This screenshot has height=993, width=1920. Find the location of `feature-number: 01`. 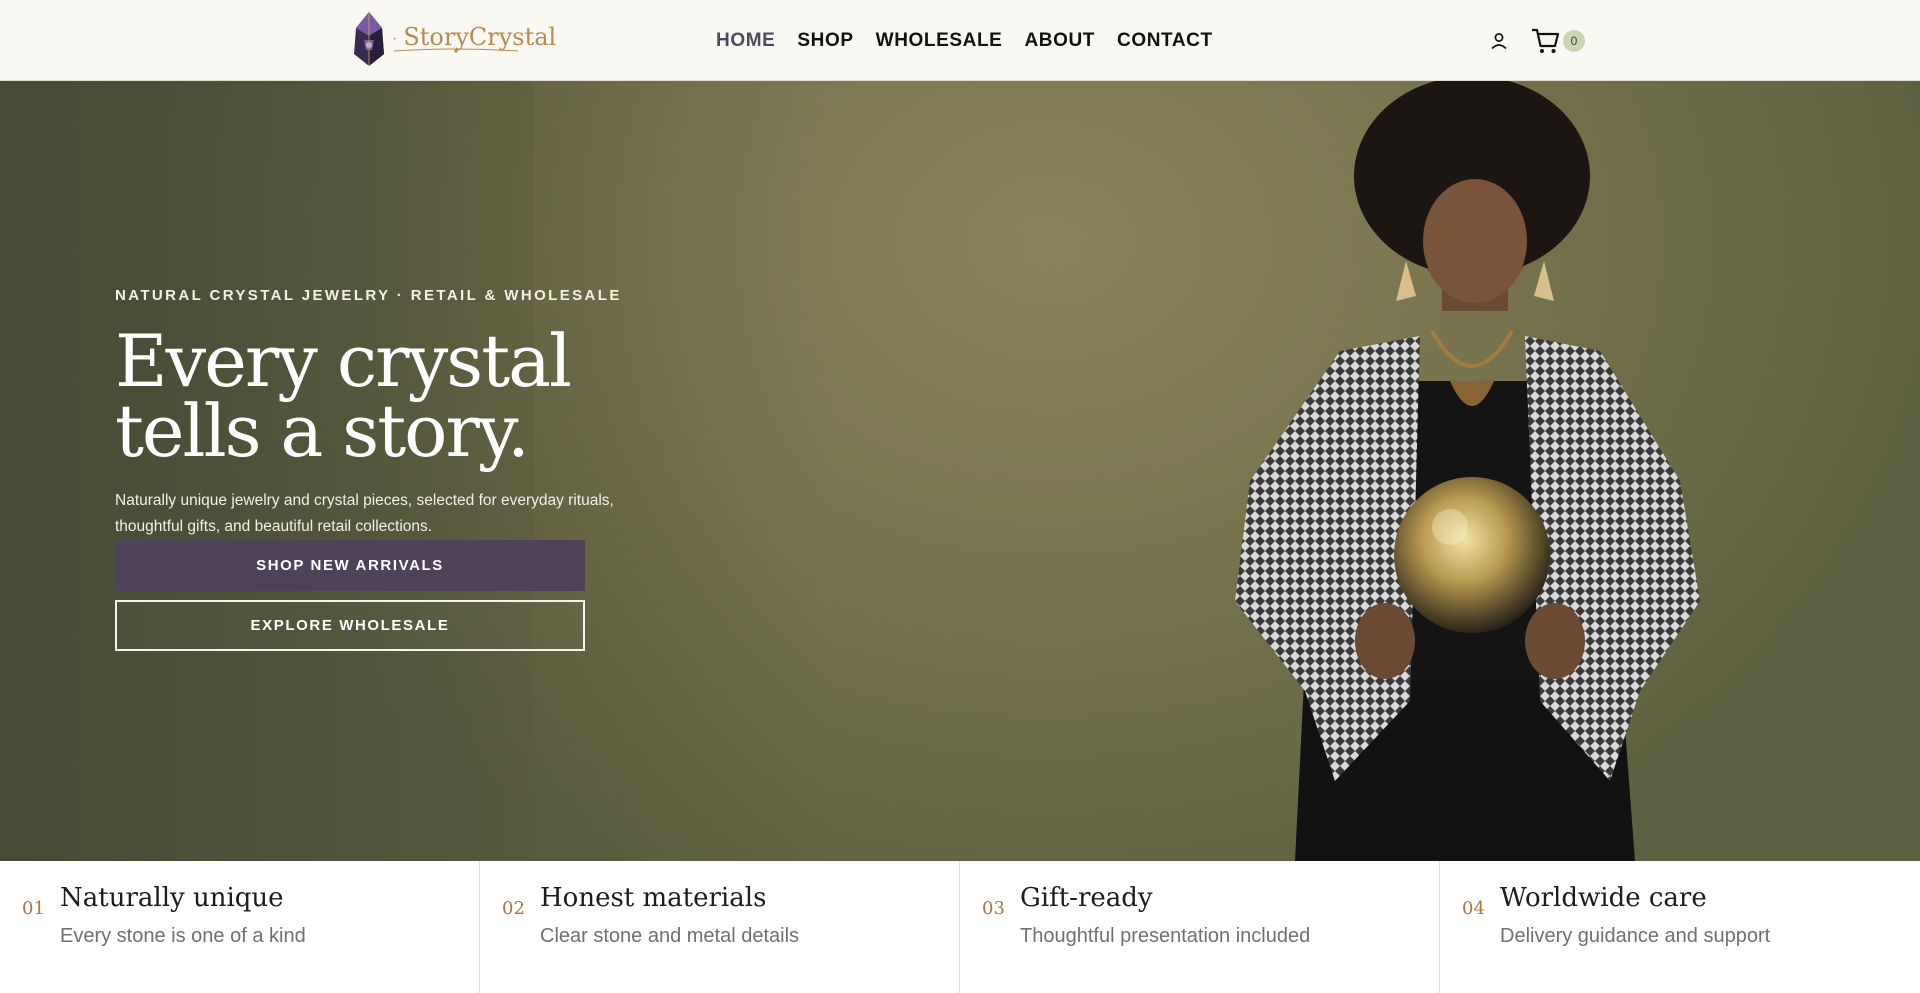

feature-number: 01 is located at coordinates (33, 908).